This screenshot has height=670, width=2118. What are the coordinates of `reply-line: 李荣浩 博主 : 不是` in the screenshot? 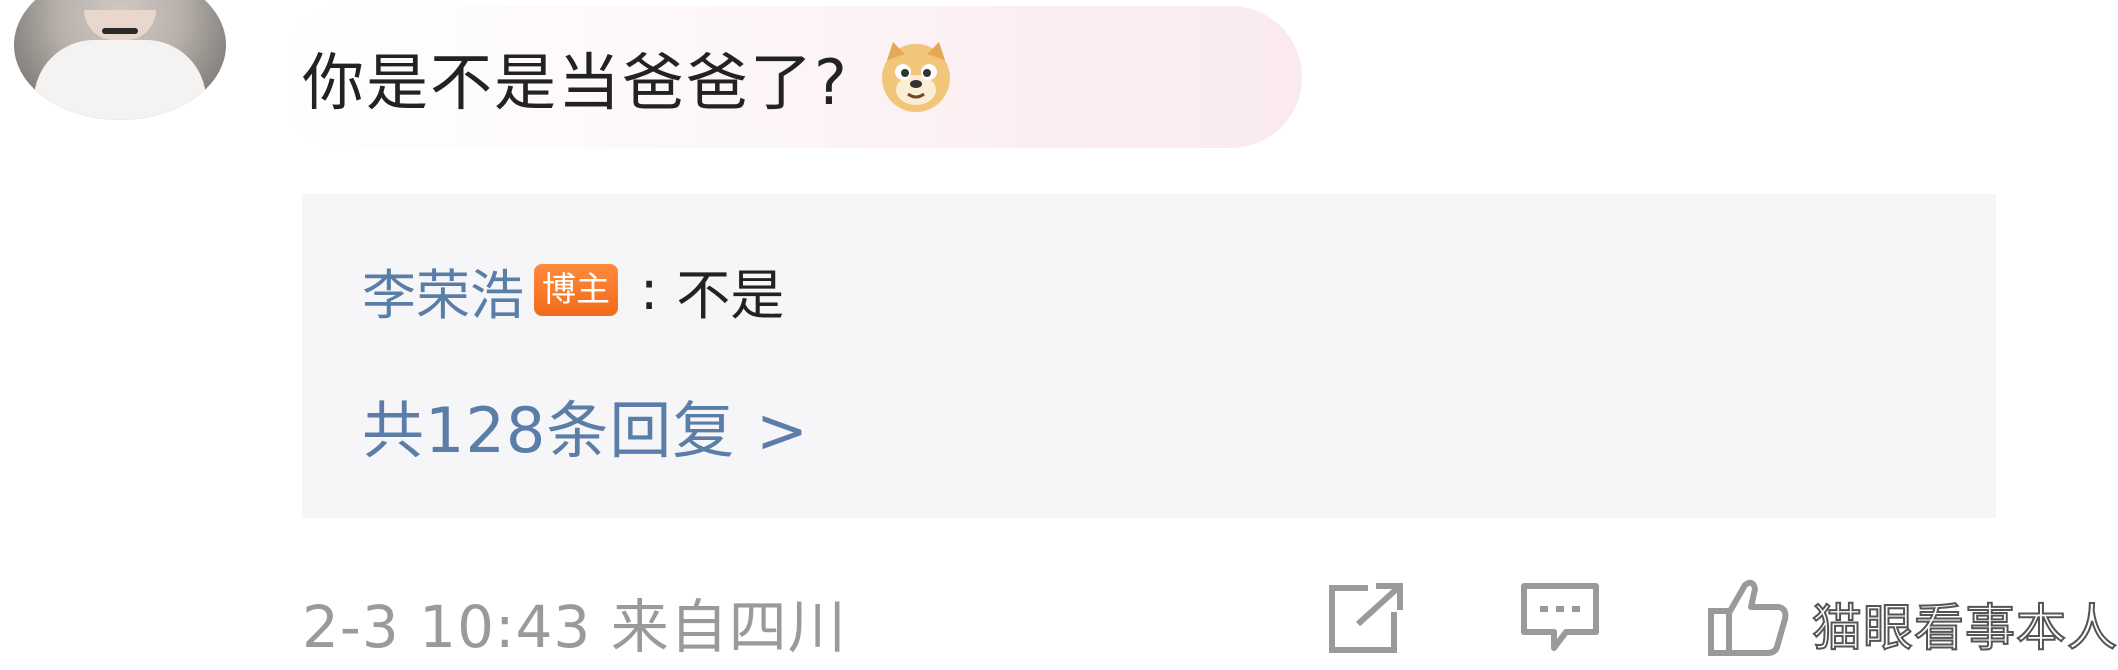 It's located at (573, 290).